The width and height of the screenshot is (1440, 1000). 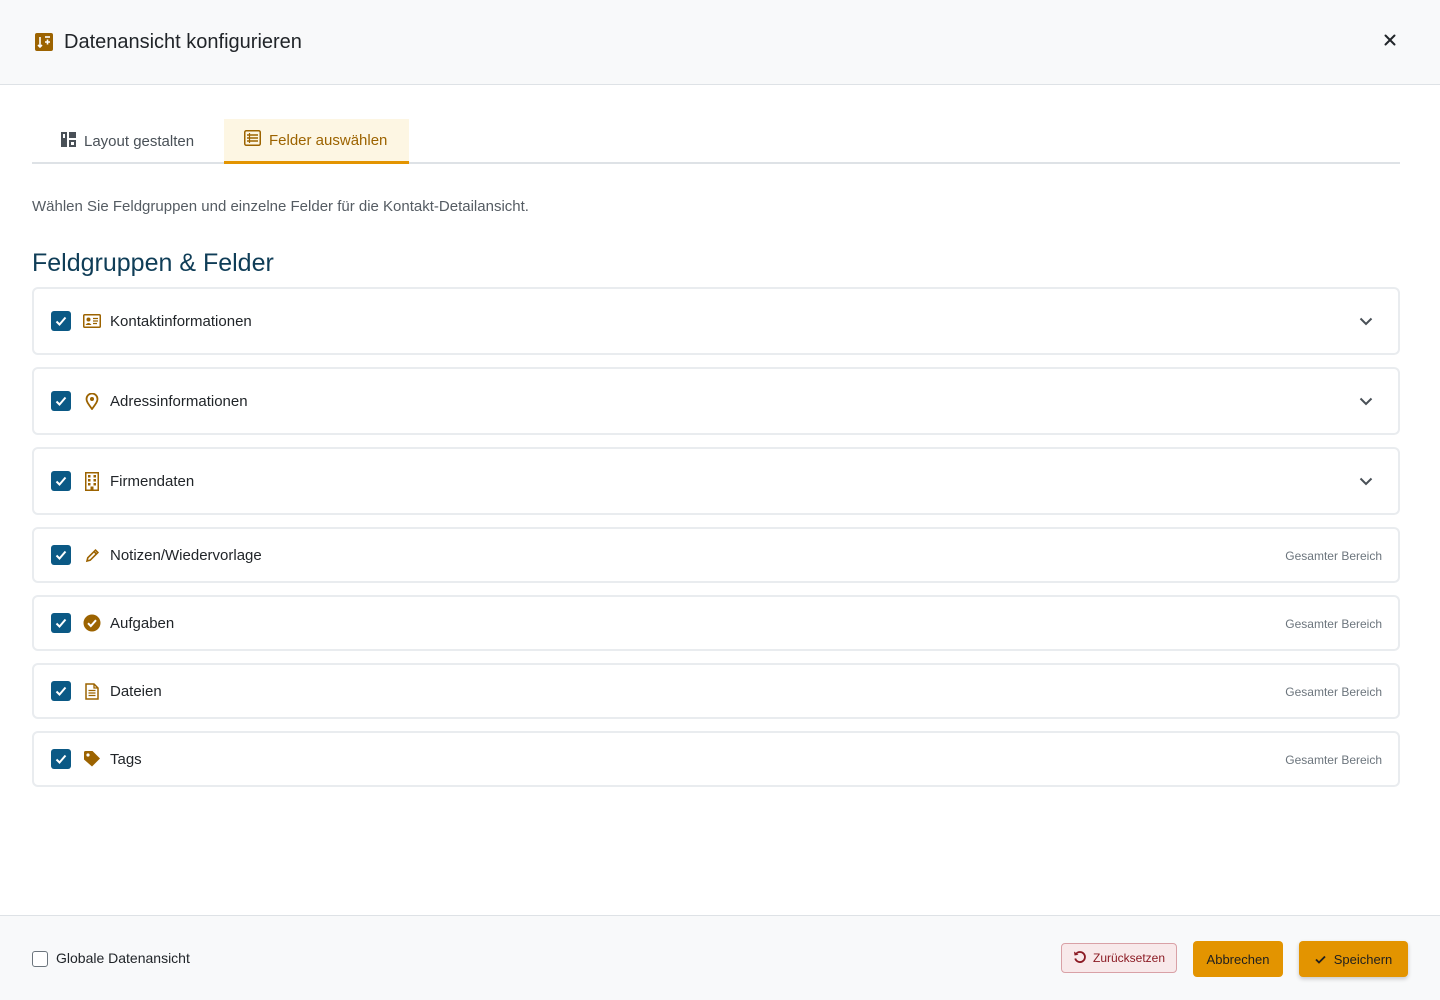 I want to click on group-label: Tags, so click(x=126, y=759).